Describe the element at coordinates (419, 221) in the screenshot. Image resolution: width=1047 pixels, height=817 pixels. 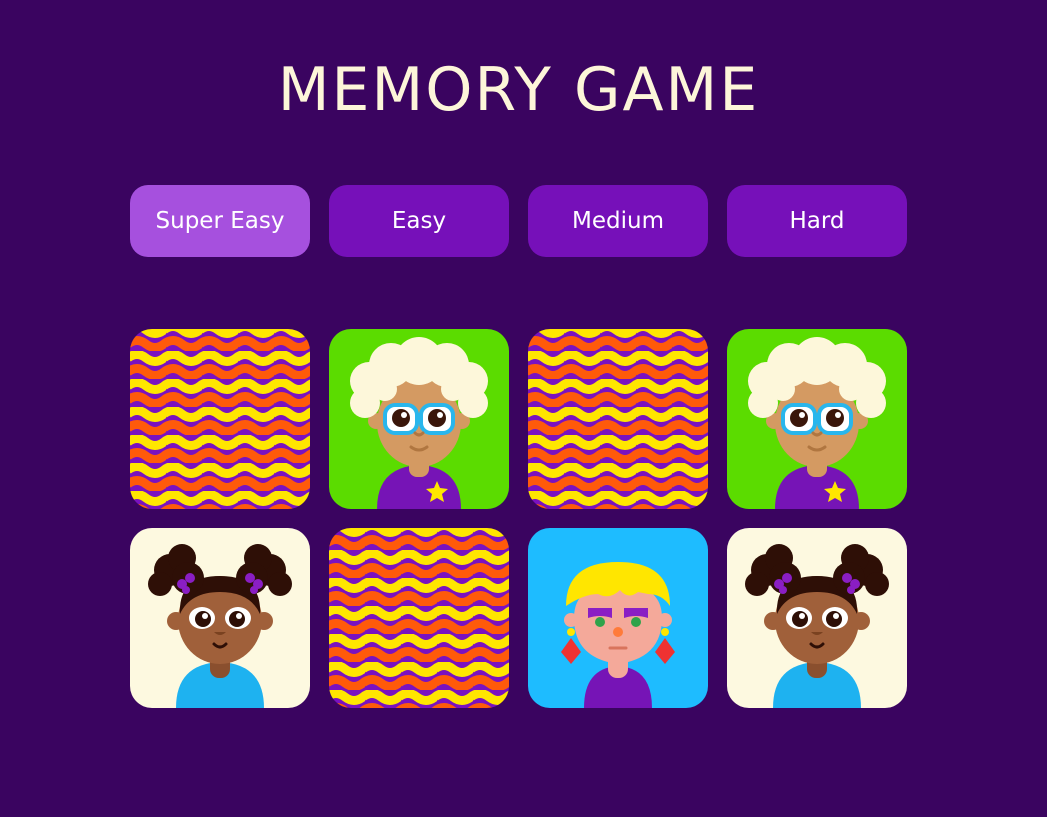
I see `level-easy-button: Easy` at that location.